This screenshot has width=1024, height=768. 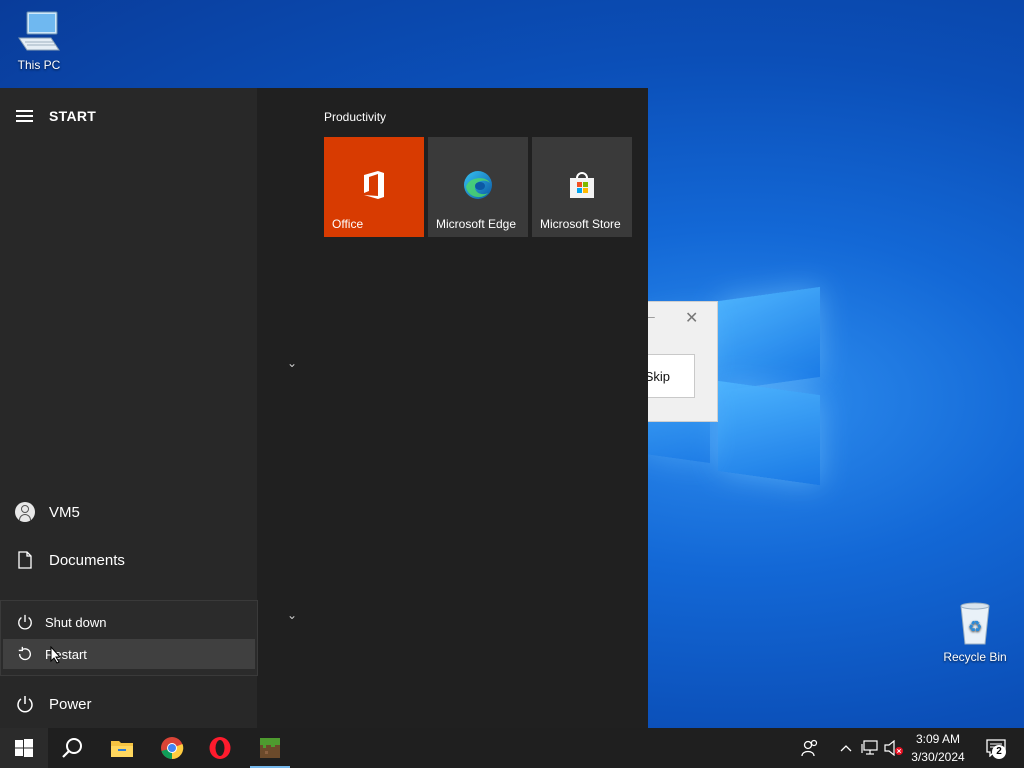 I want to click on sidebar-item-power: Power, so click(x=53, y=704).